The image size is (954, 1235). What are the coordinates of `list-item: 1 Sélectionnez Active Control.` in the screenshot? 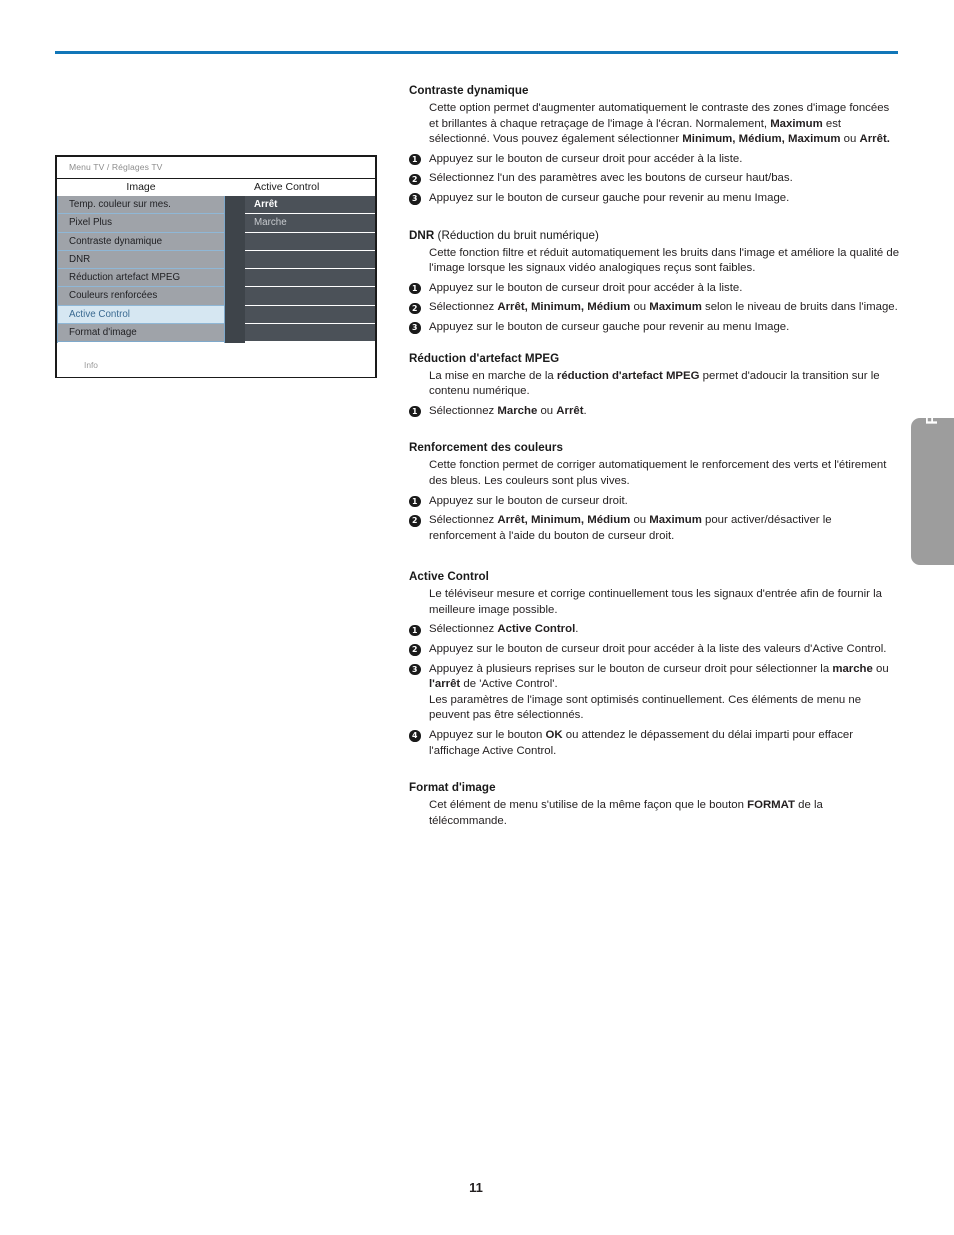 It's located at (655, 630).